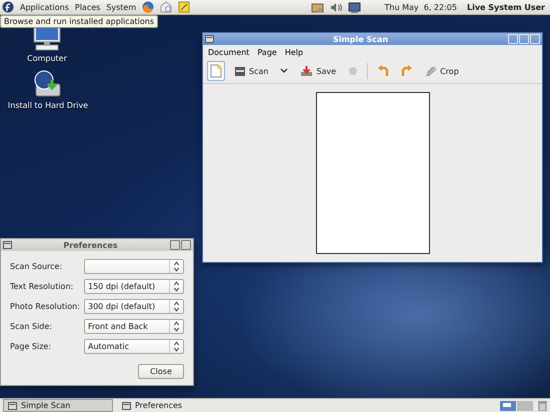  Describe the element at coordinates (229, 52) in the screenshot. I see `menu-item: Document` at that location.